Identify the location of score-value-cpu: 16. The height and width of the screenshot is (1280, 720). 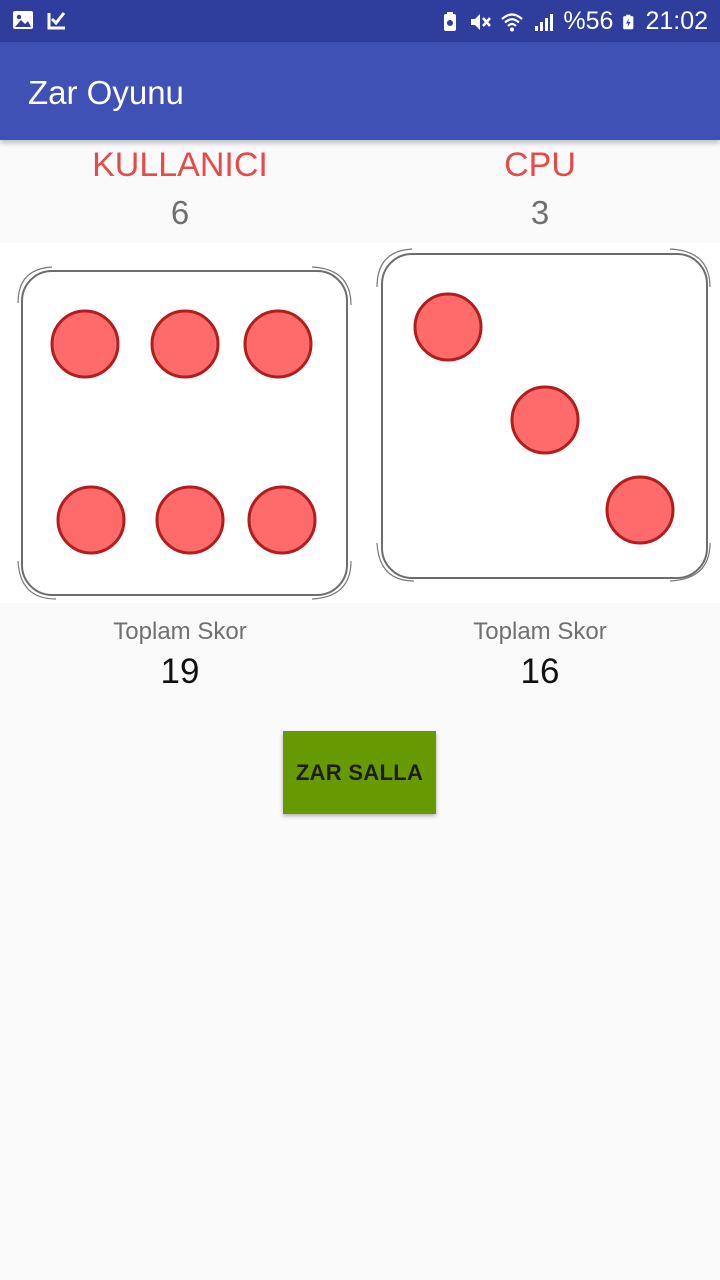
(540, 671).